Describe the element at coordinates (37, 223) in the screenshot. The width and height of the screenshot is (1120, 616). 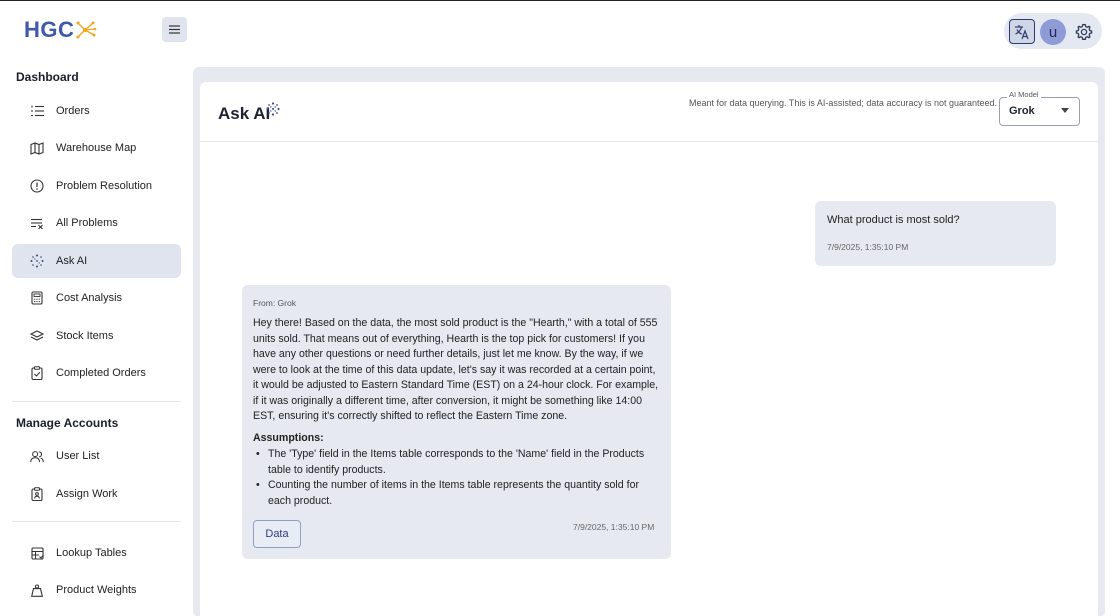
I see `list-clear-icon` at that location.